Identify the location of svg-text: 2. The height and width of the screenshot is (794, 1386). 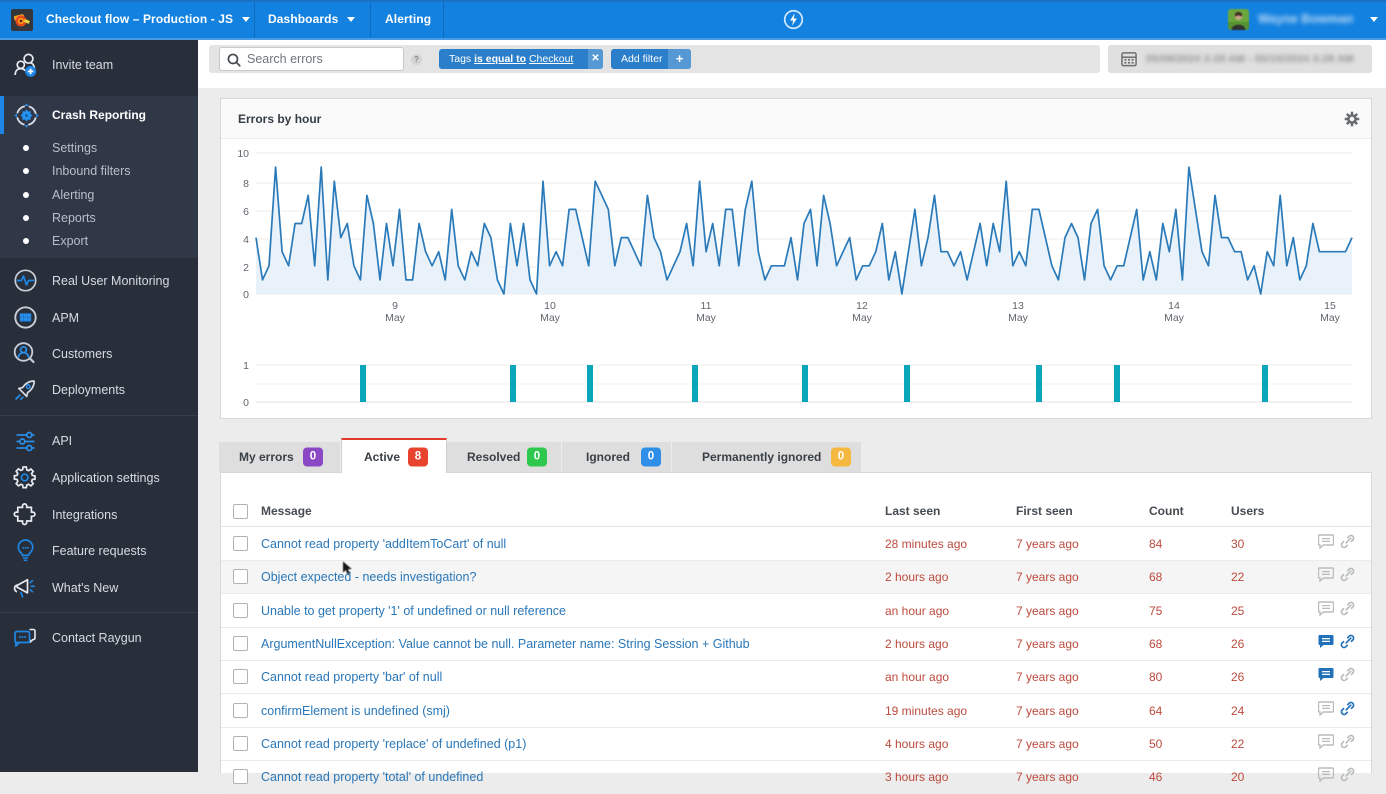
(246, 268).